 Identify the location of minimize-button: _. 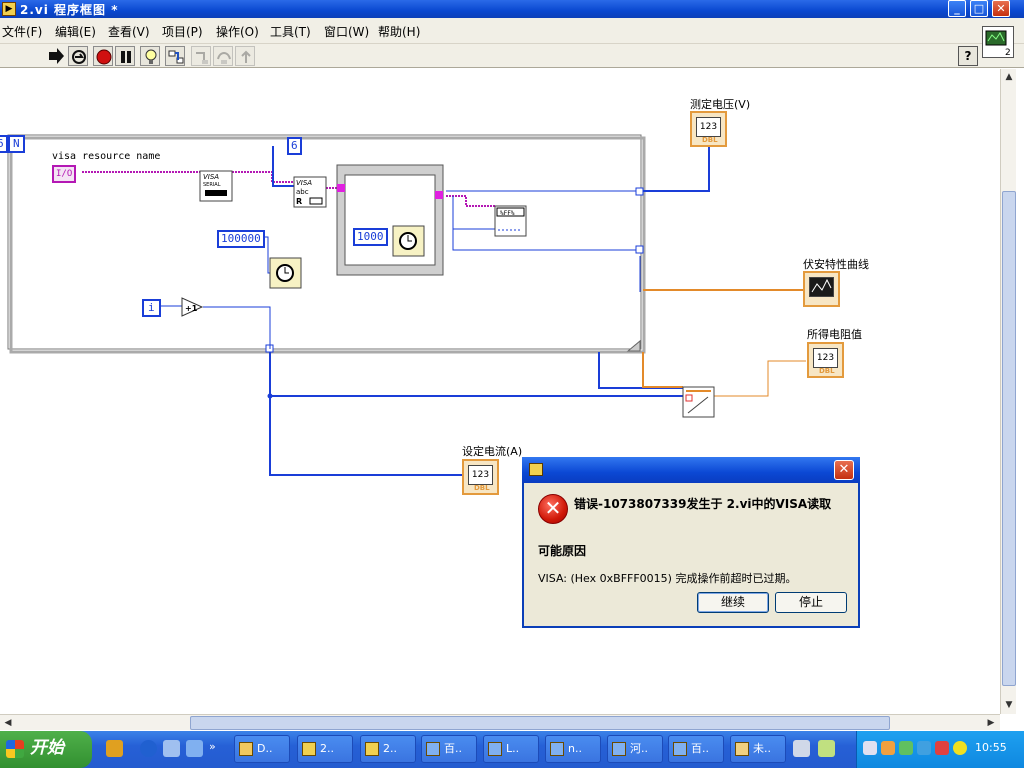
(957, 8).